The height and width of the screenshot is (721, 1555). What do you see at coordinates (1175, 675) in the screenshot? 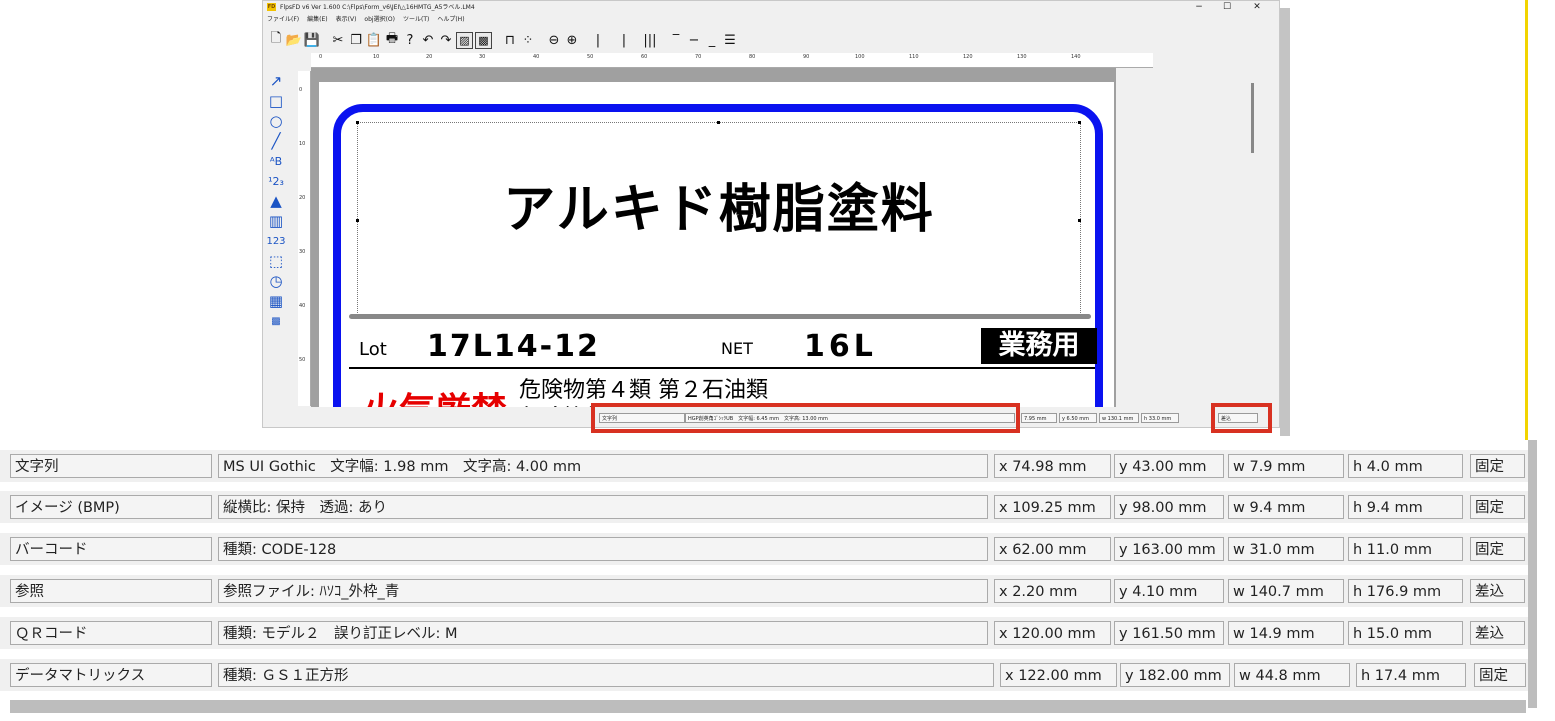
I see `row-y: y 182.00 mm` at bounding box center [1175, 675].